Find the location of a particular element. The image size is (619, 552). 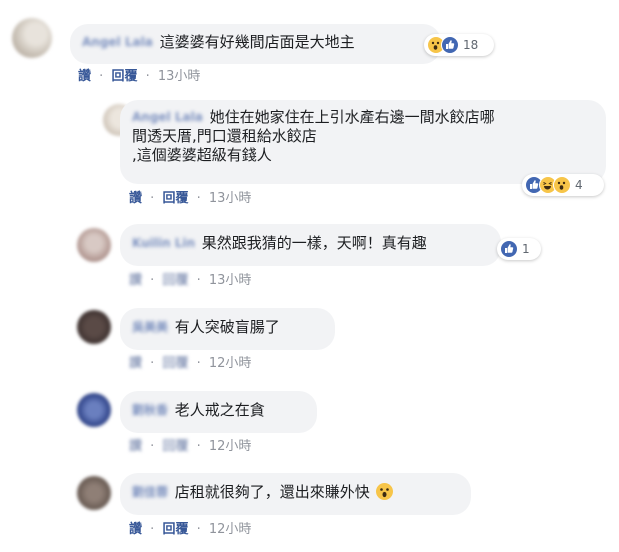

reply-button: 回覆 is located at coordinates (175, 529).